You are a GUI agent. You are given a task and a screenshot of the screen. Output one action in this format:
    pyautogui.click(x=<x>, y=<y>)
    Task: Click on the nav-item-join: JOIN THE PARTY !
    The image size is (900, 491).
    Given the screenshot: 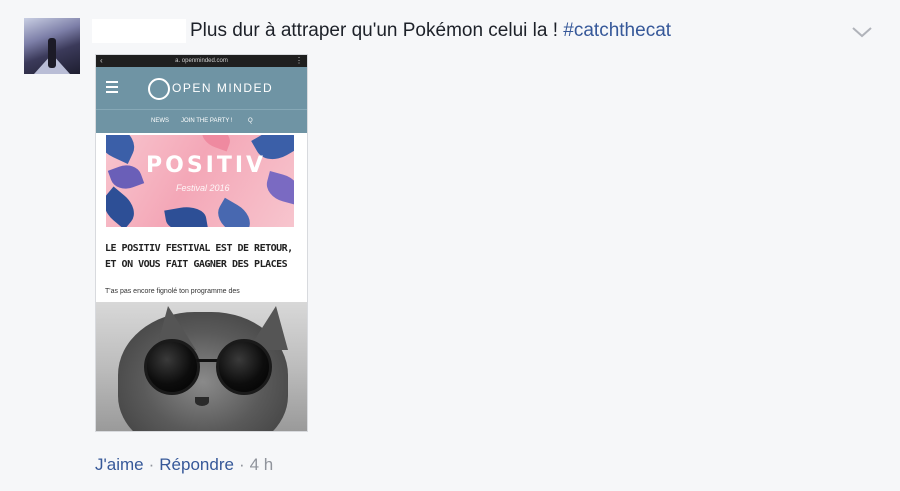 What is the action you would take?
    pyautogui.click(x=207, y=121)
    